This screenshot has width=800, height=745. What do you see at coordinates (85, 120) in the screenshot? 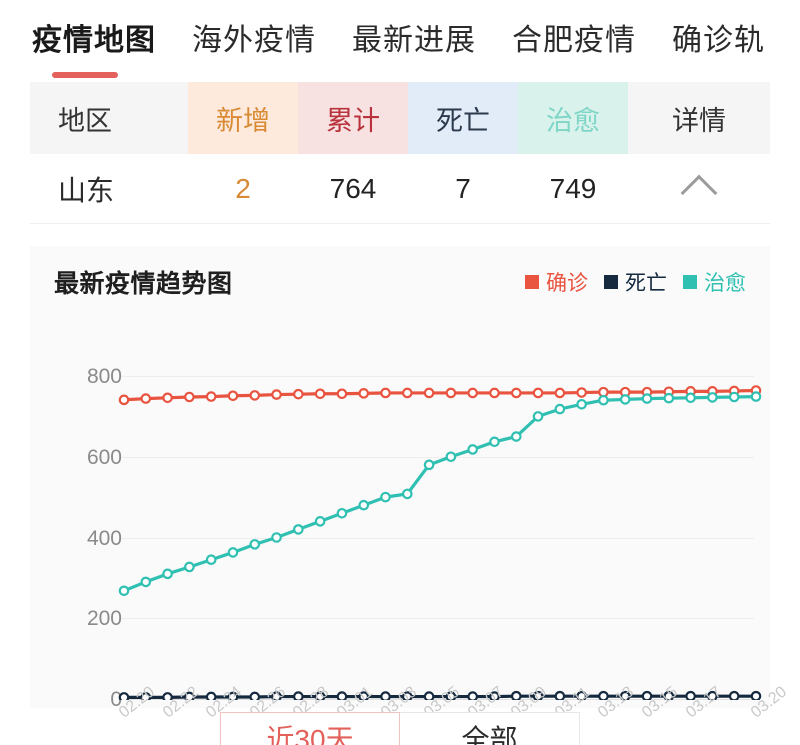
I see `column-header-label: 地区` at bounding box center [85, 120].